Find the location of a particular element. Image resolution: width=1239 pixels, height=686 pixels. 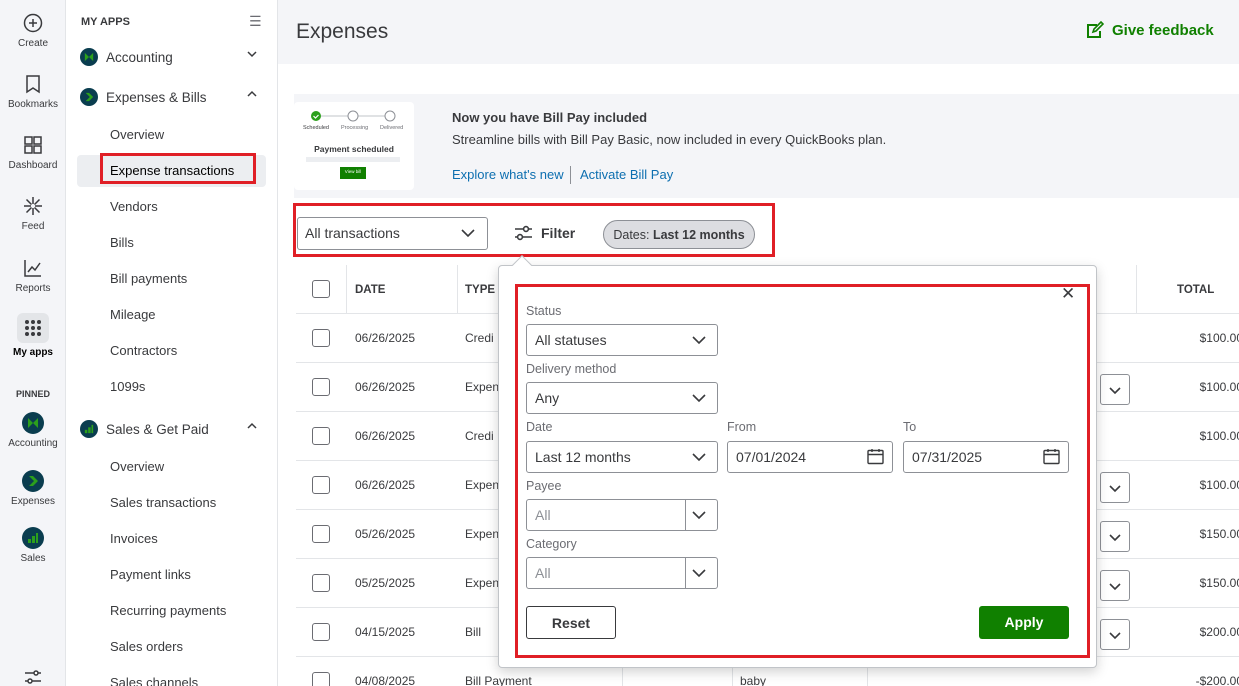

rail-bookmarks: Bookmarks is located at coordinates (33, 91).